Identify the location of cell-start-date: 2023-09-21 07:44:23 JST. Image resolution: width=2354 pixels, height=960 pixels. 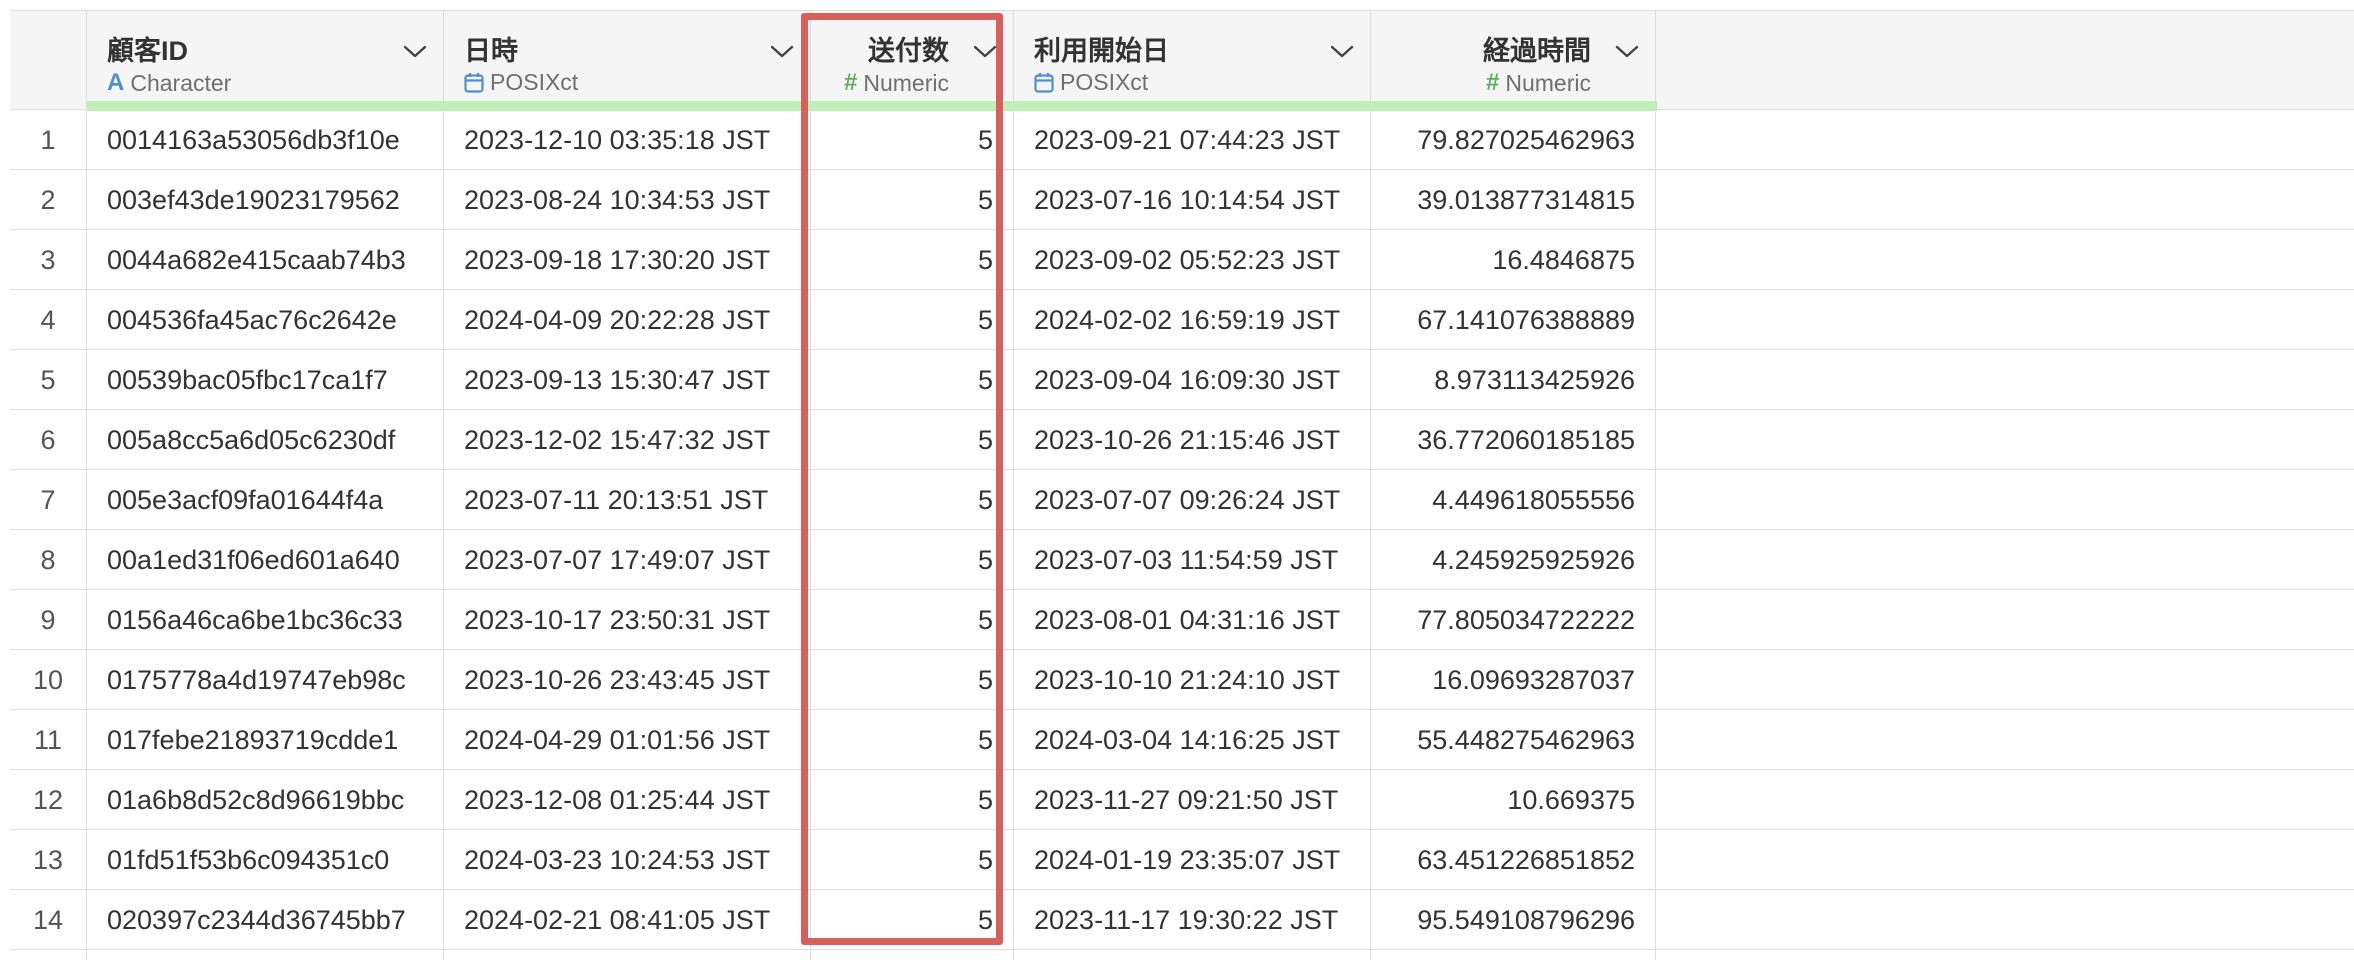
(1192, 140).